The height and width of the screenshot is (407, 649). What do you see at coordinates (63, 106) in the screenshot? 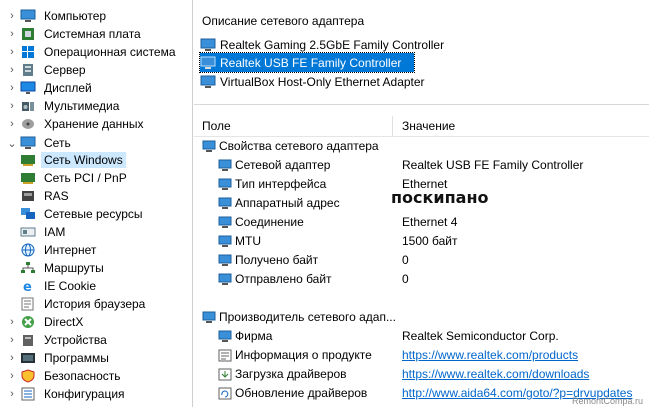
I see `tree-item-multimedia: › Мультимедиа` at bounding box center [63, 106].